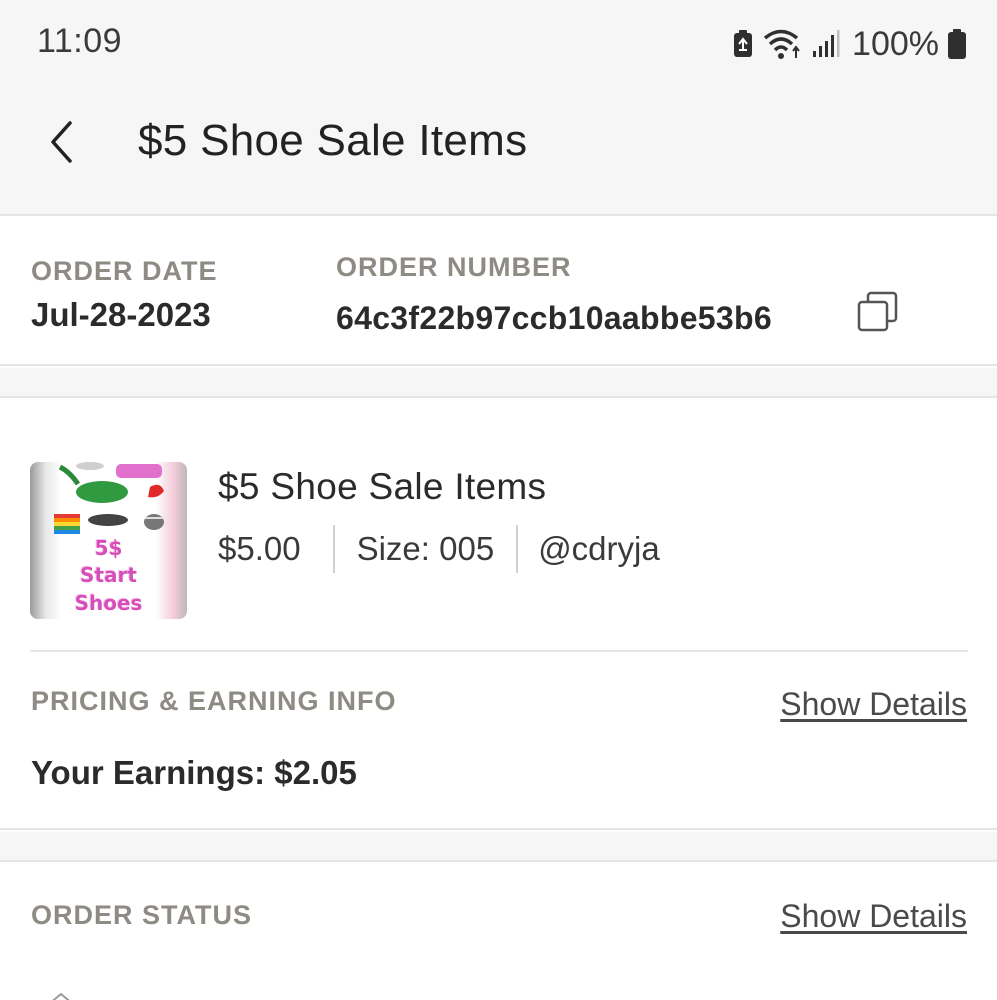 The height and width of the screenshot is (1000, 997). What do you see at coordinates (333, 140) in the screenshot?
I see `page-title: $5 Shoe Sale Items` at bounding box center [333, 140].